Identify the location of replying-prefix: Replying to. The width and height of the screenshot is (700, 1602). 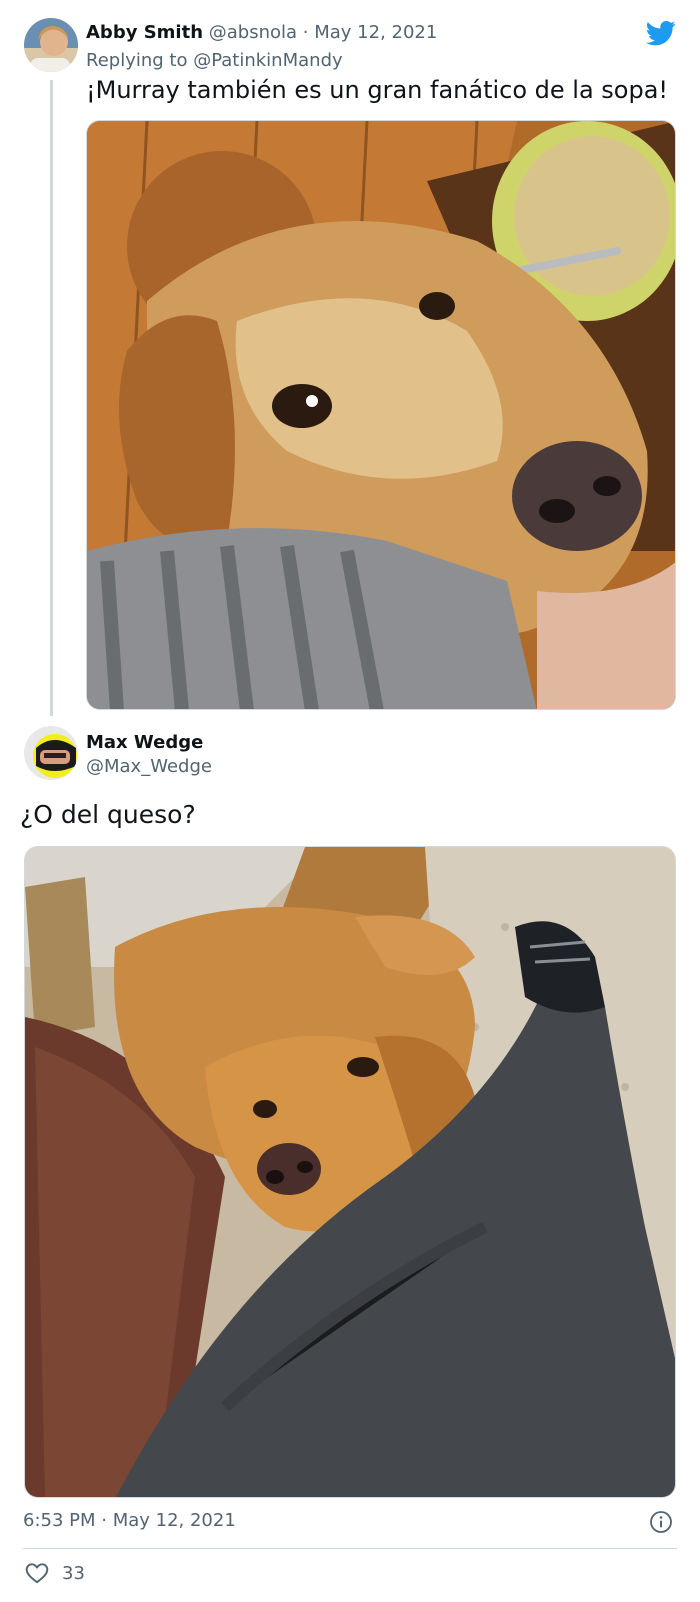
(137, 60).